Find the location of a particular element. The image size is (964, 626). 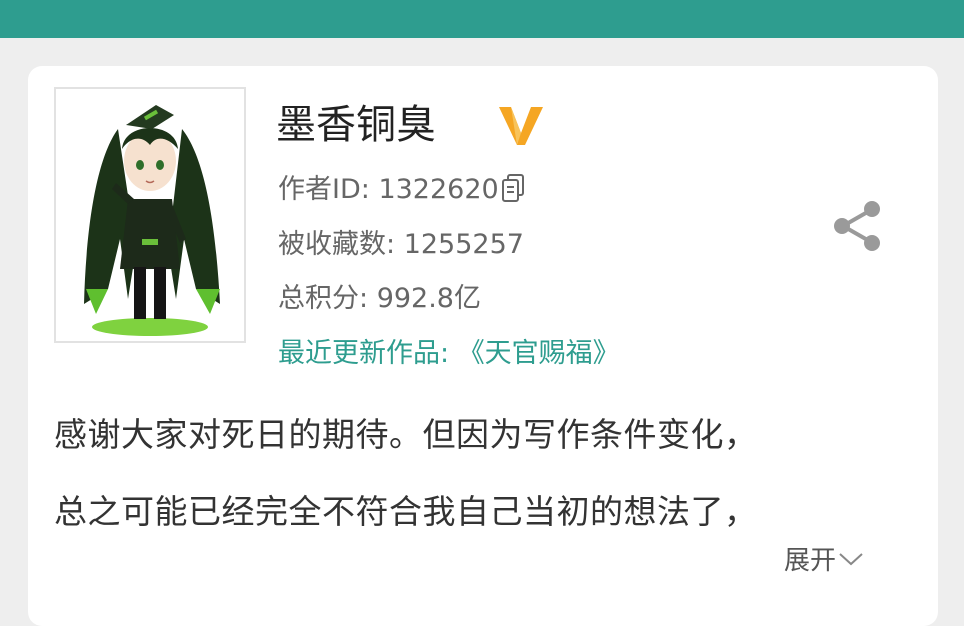

author-id-line: 作者ID: 1322620 is located at coordinates (401, 190).